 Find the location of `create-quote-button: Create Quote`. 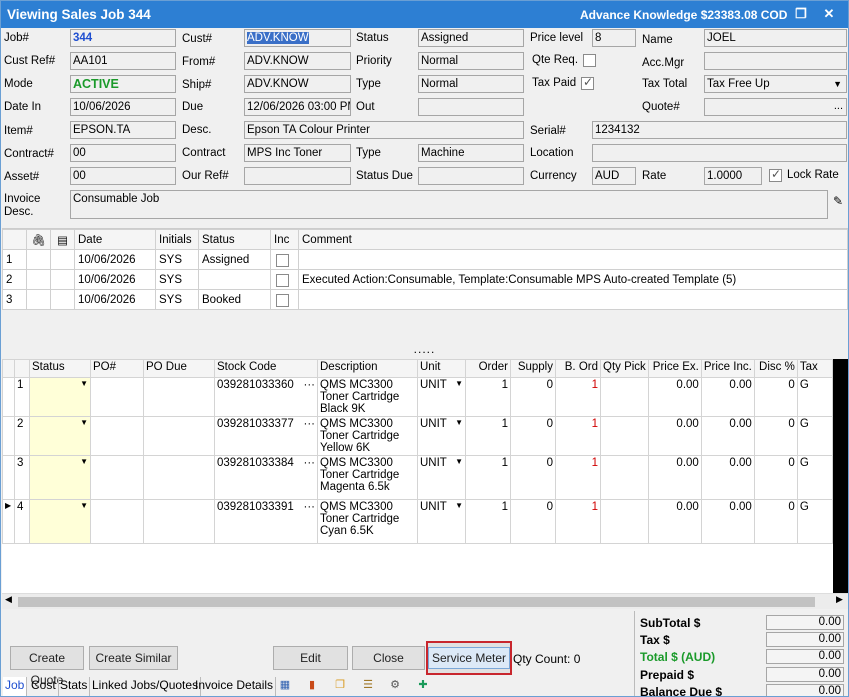

create-quote-button: Create Quote is located at coordinates (47, 666).